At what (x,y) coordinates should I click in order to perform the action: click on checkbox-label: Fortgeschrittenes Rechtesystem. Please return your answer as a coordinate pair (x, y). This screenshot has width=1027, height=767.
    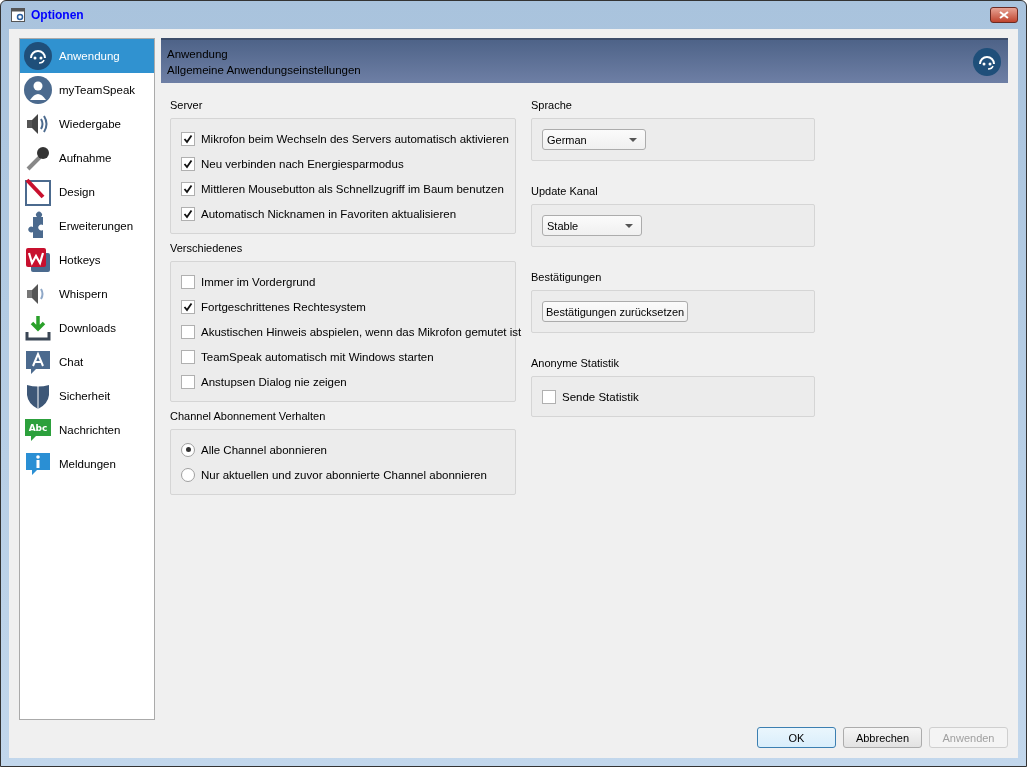
    Looking at the image, I should click on (283, 306).